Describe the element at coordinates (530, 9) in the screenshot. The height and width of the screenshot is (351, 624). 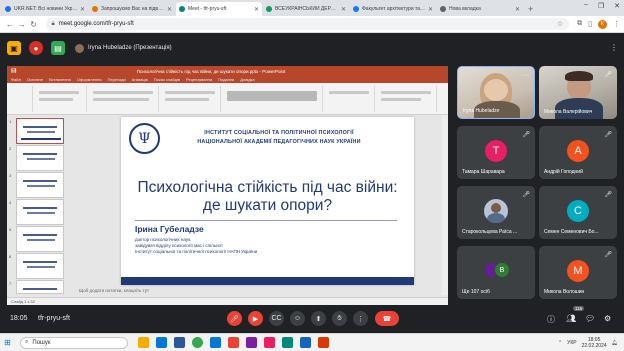
I see `new-tab-button: +` at that location.